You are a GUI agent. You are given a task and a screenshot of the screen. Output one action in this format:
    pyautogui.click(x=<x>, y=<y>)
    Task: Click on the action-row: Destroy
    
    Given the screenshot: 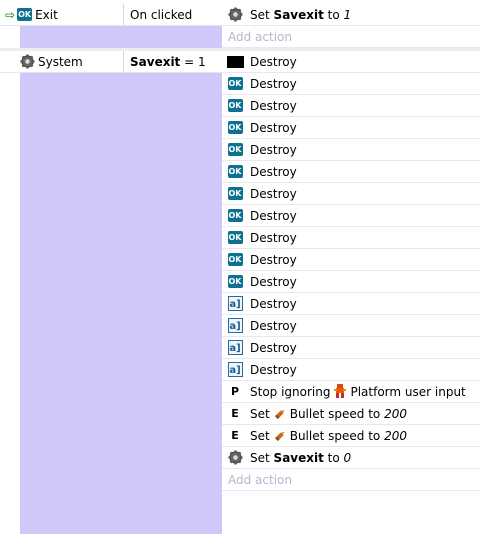 What is the action you would take?
    pyautogui.click(x=351, y=62)
    